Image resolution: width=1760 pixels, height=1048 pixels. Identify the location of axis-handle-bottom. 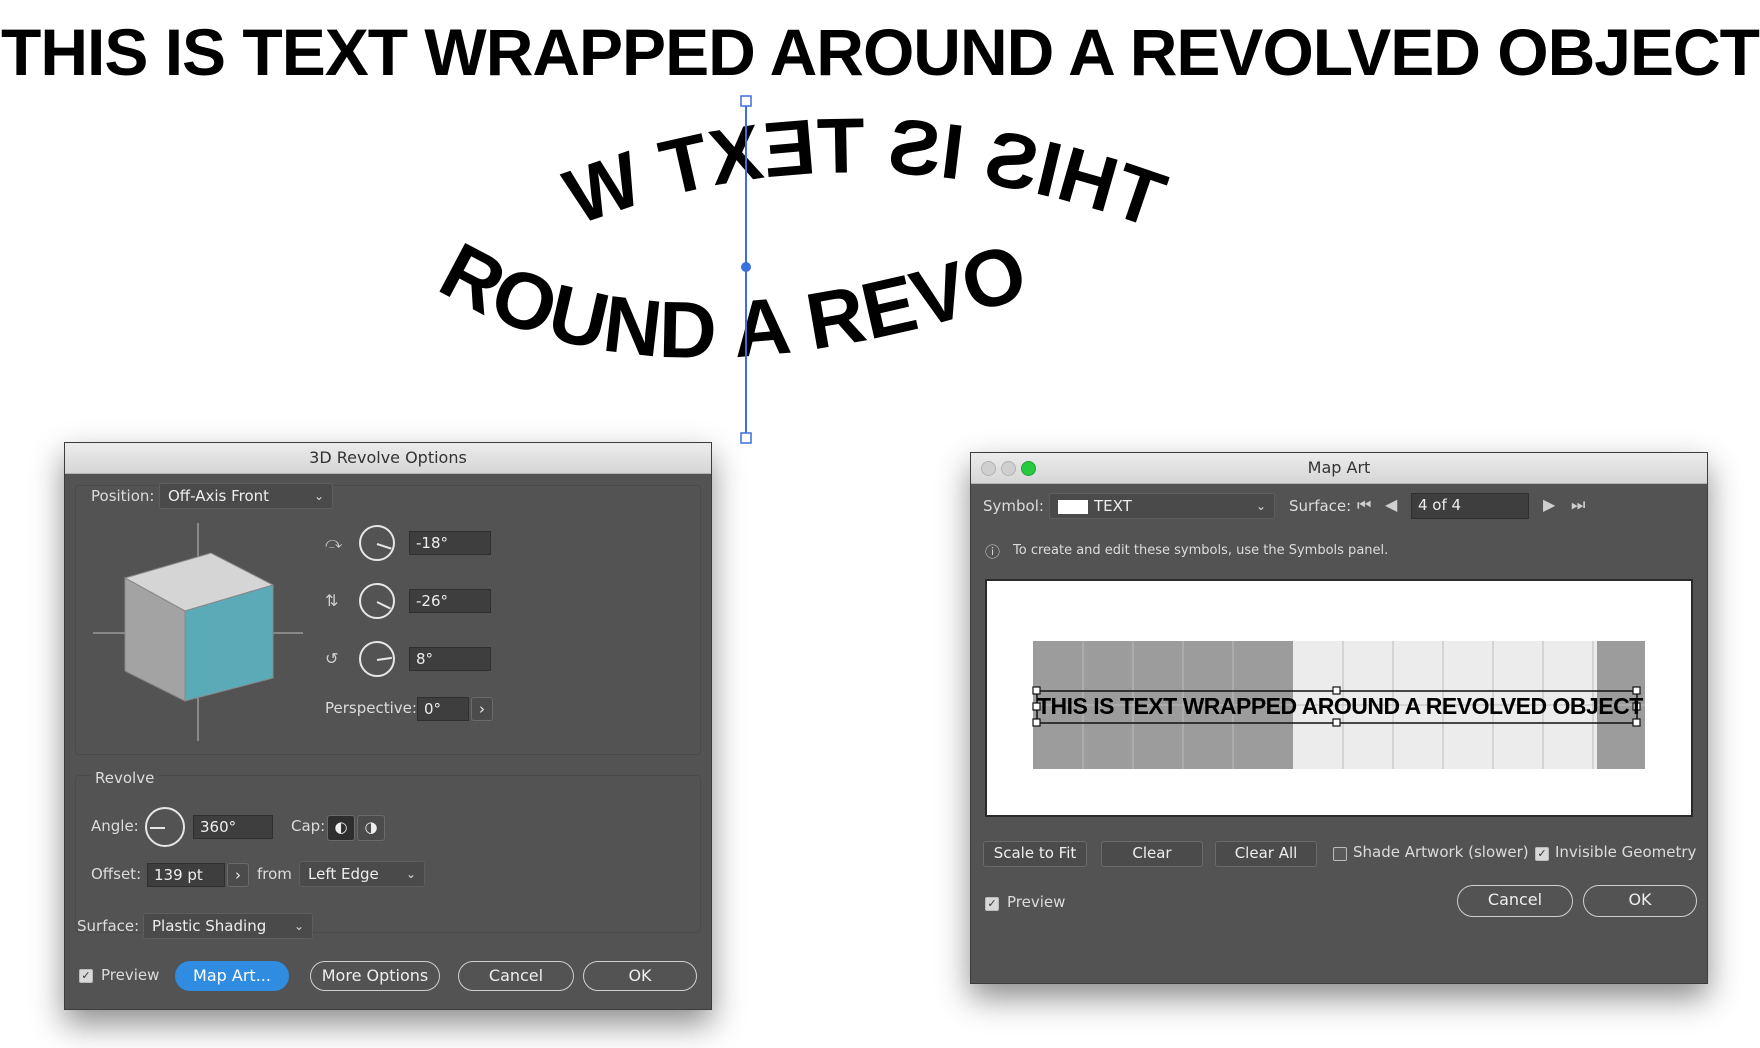
(746, 438).